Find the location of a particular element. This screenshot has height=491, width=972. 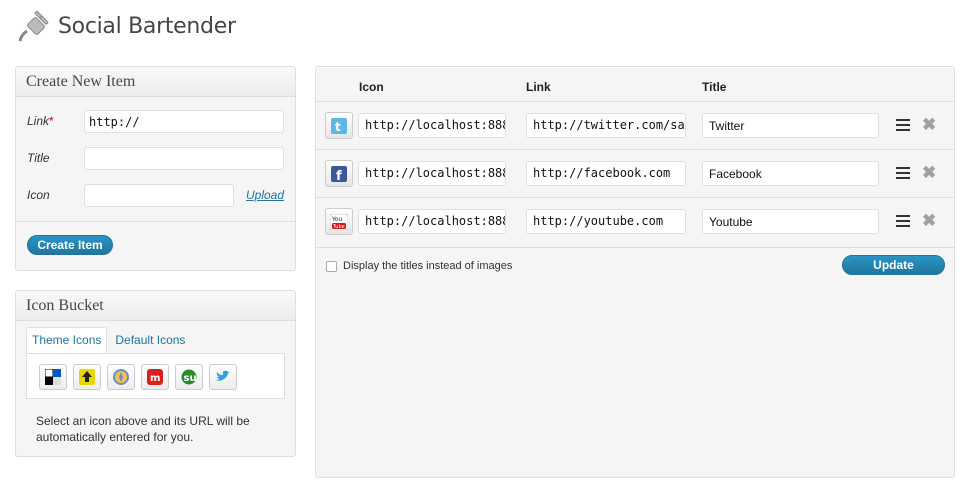

display-titles-option: Display the titles instead of images is located at coordinates (419, 266).